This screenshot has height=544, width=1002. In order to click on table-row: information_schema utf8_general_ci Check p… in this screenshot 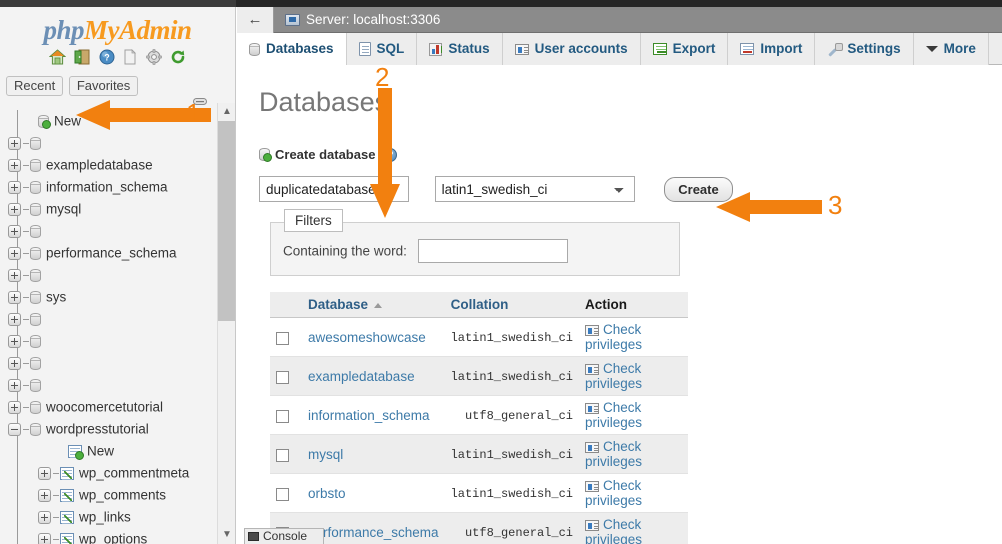, I will do `click(479, 415)`.